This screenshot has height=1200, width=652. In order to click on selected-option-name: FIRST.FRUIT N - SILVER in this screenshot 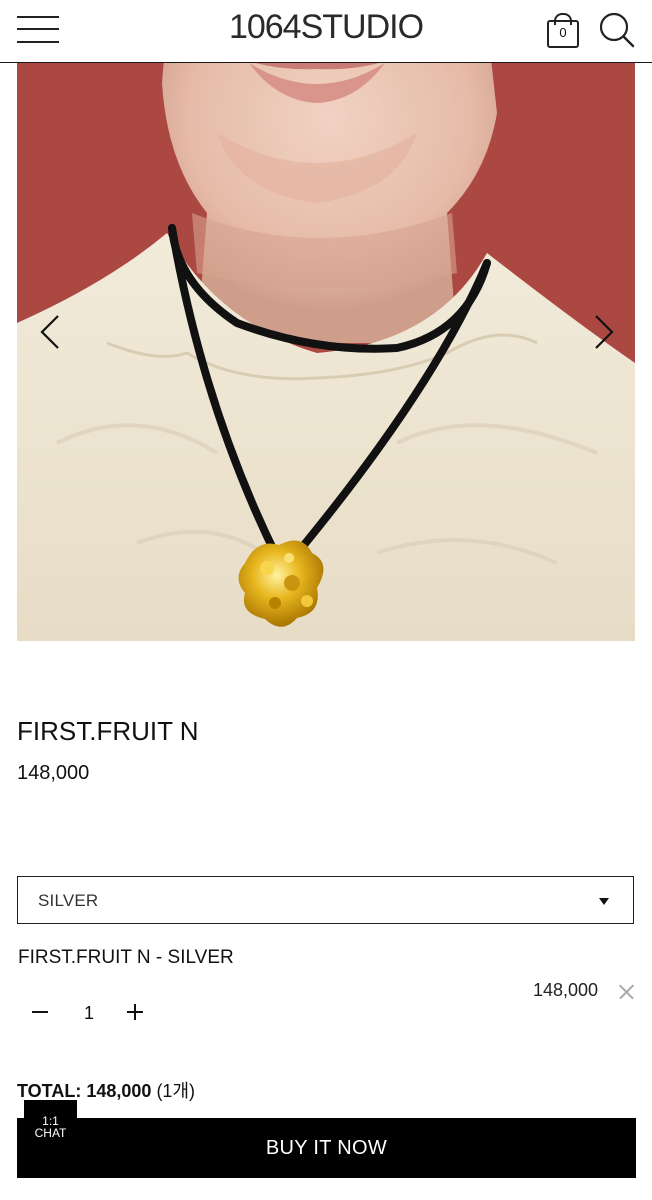, I will do `click(126, 957)`.